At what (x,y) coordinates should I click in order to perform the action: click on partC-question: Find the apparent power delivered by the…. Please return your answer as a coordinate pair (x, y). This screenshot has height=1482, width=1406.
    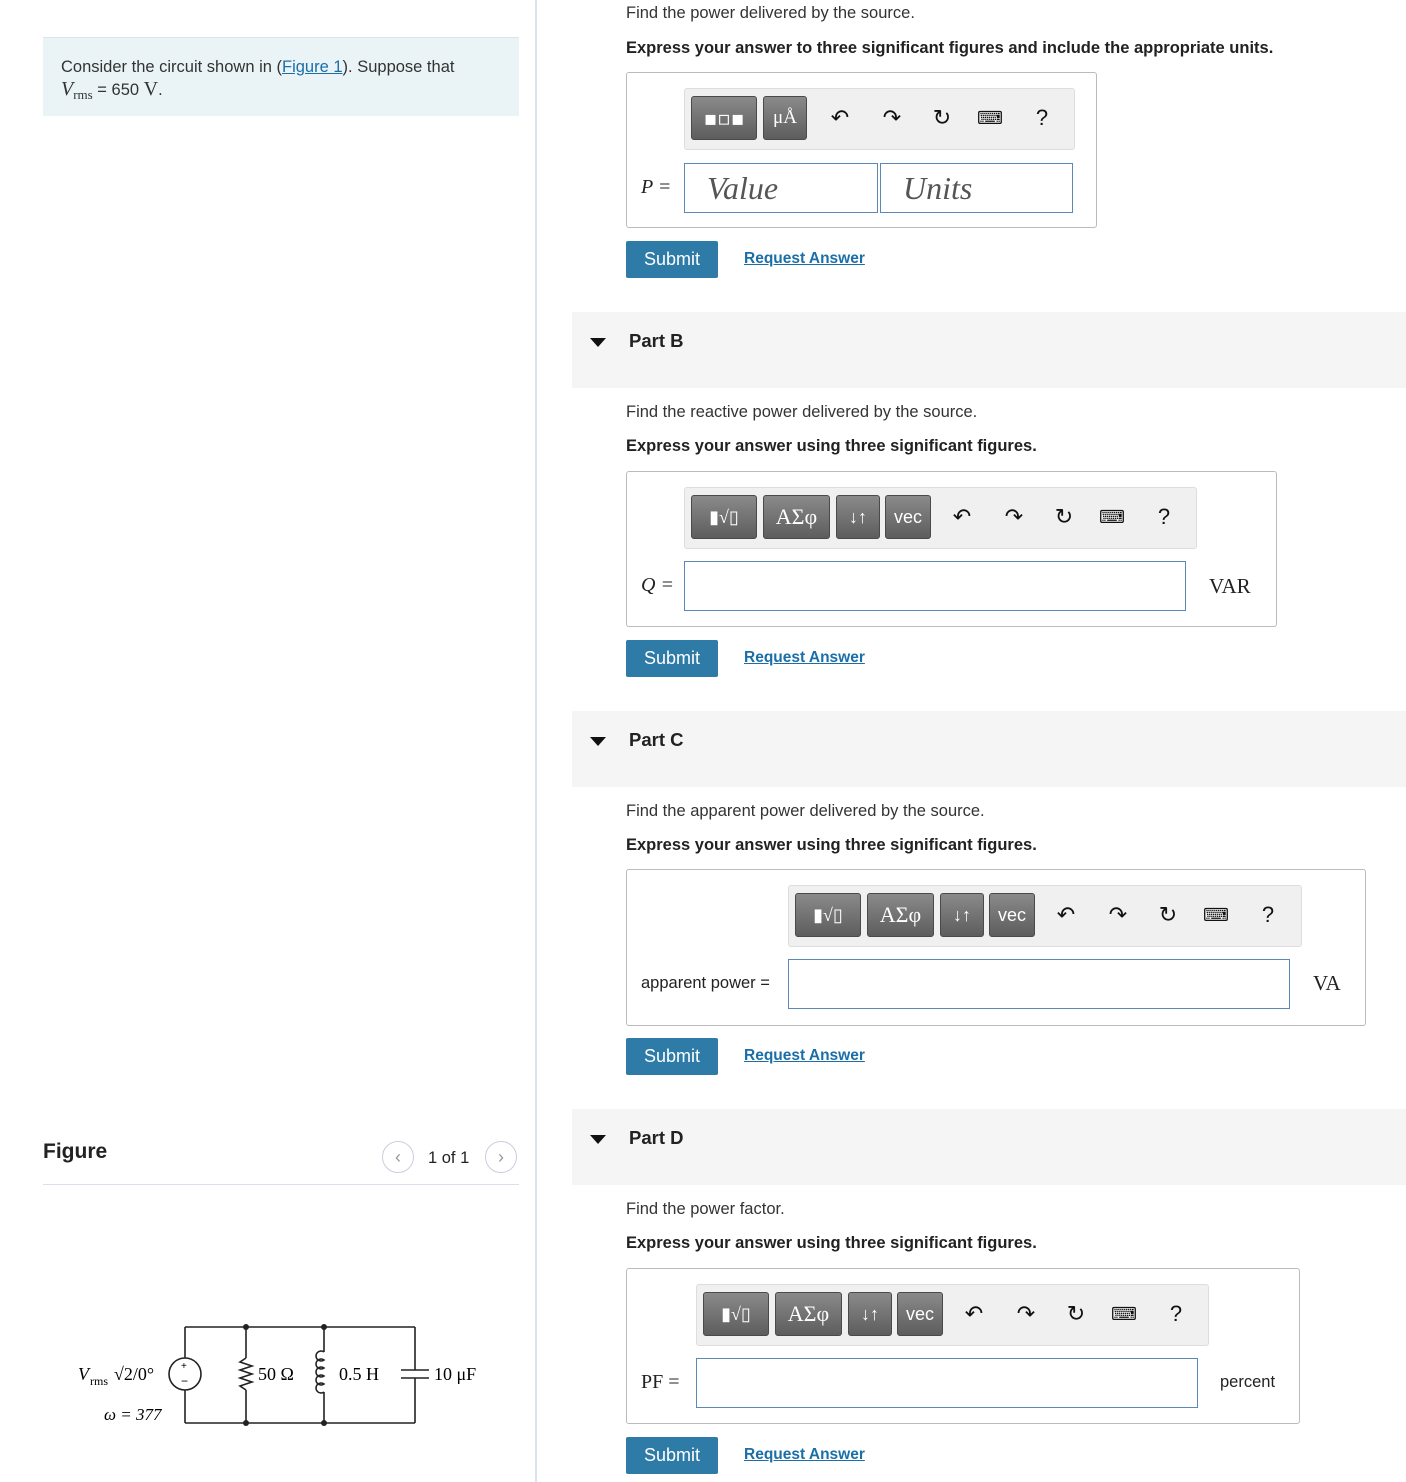
    Looking at the image, I should click on (805, 811).